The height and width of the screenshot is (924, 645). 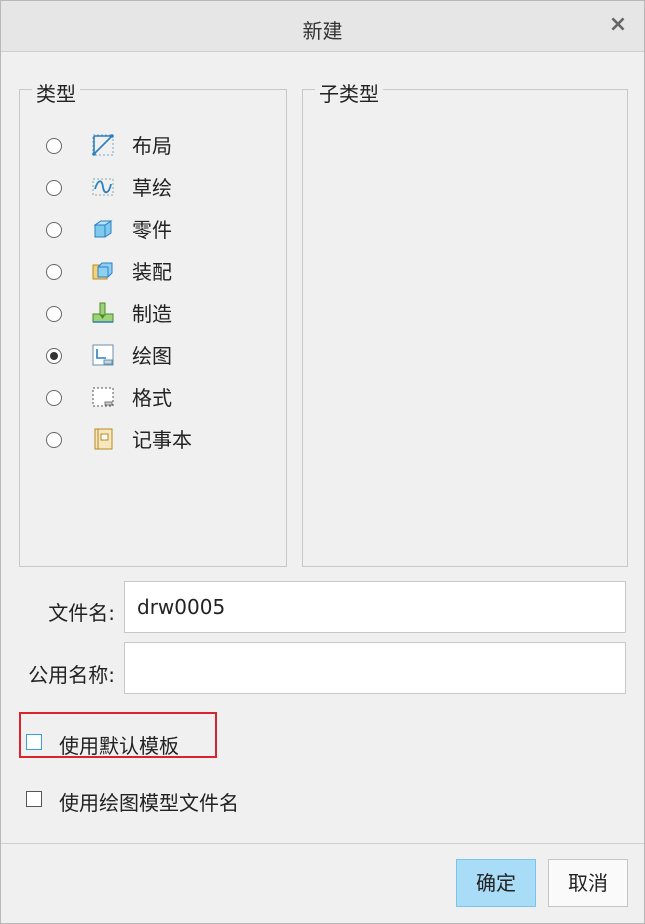 I want to click on drawing-icon, so click(x=103, y=355).